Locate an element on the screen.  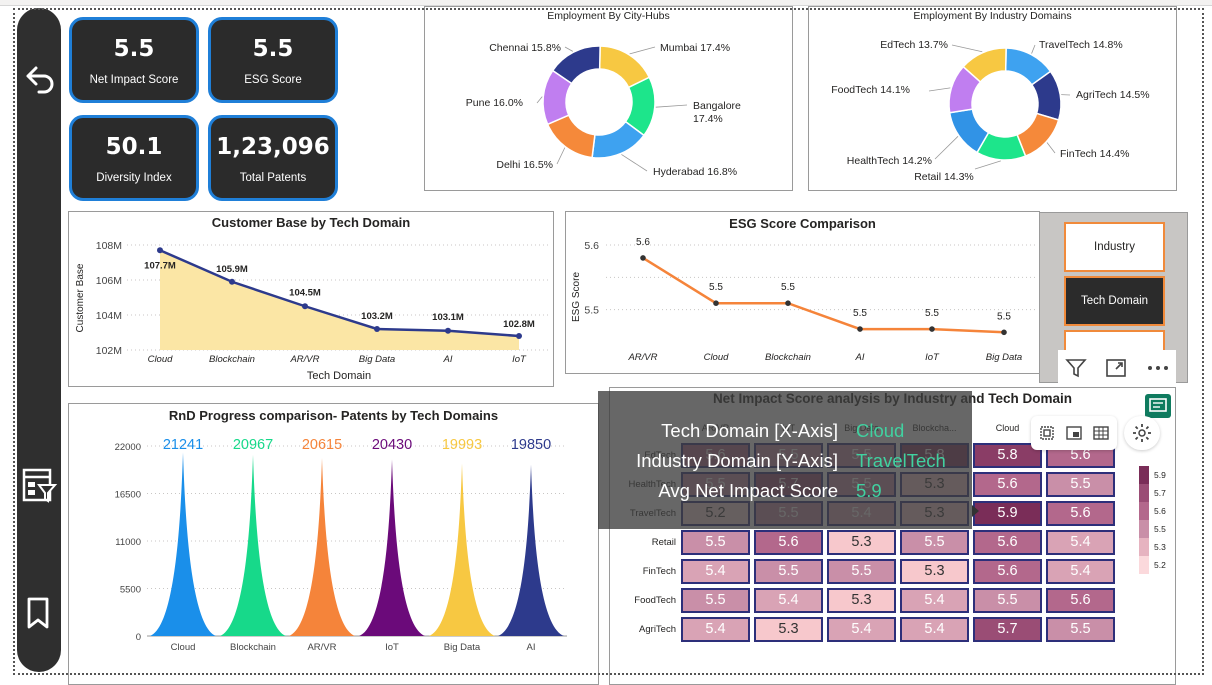
series-line is located at coordinates (823, 295).